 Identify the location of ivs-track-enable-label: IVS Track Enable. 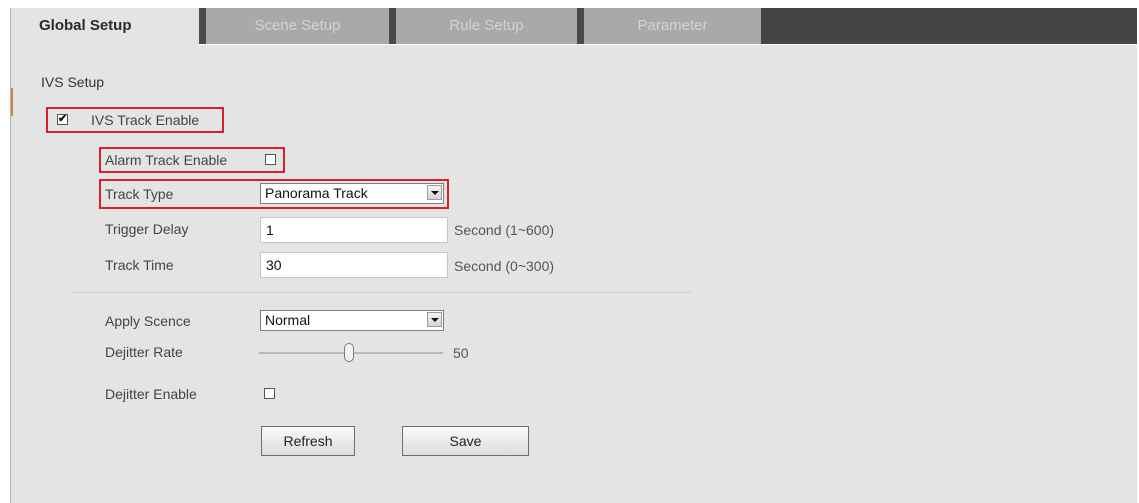
(145, 120).